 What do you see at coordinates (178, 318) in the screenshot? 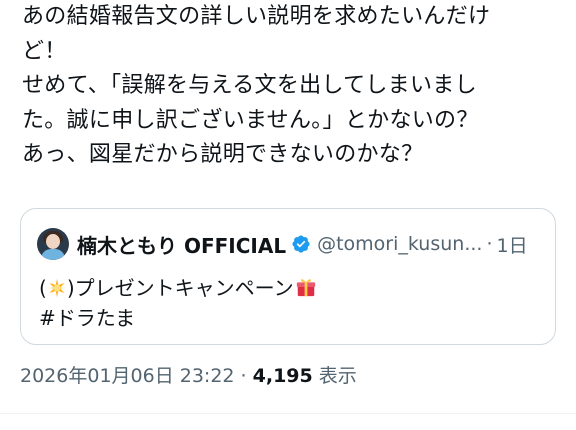
I see `quoted-text-hashtag: #ドラたま` at bounding box center [178, 318].